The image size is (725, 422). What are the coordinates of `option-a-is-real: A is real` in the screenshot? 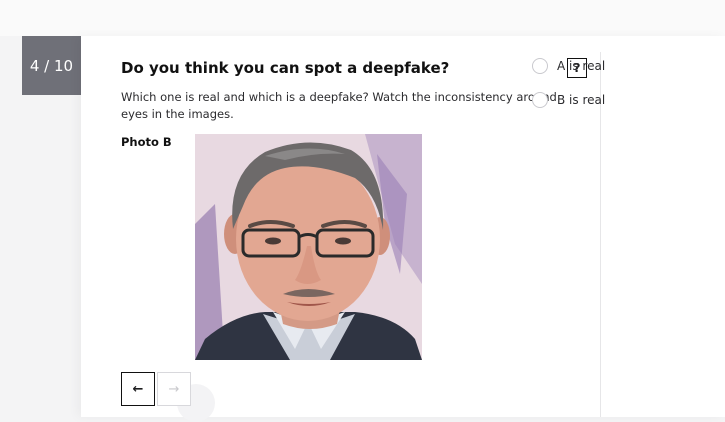 It's located at (568, 66).